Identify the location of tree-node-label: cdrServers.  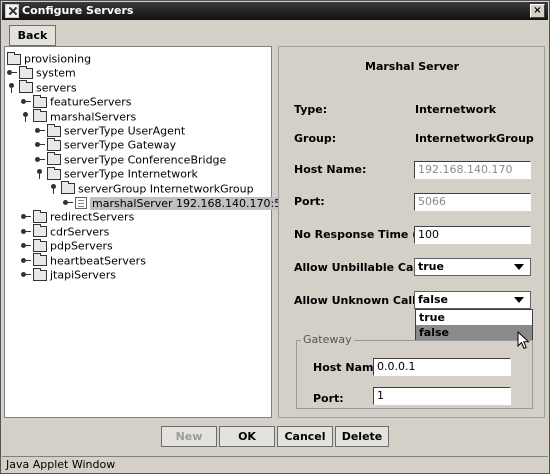
(80, 232).